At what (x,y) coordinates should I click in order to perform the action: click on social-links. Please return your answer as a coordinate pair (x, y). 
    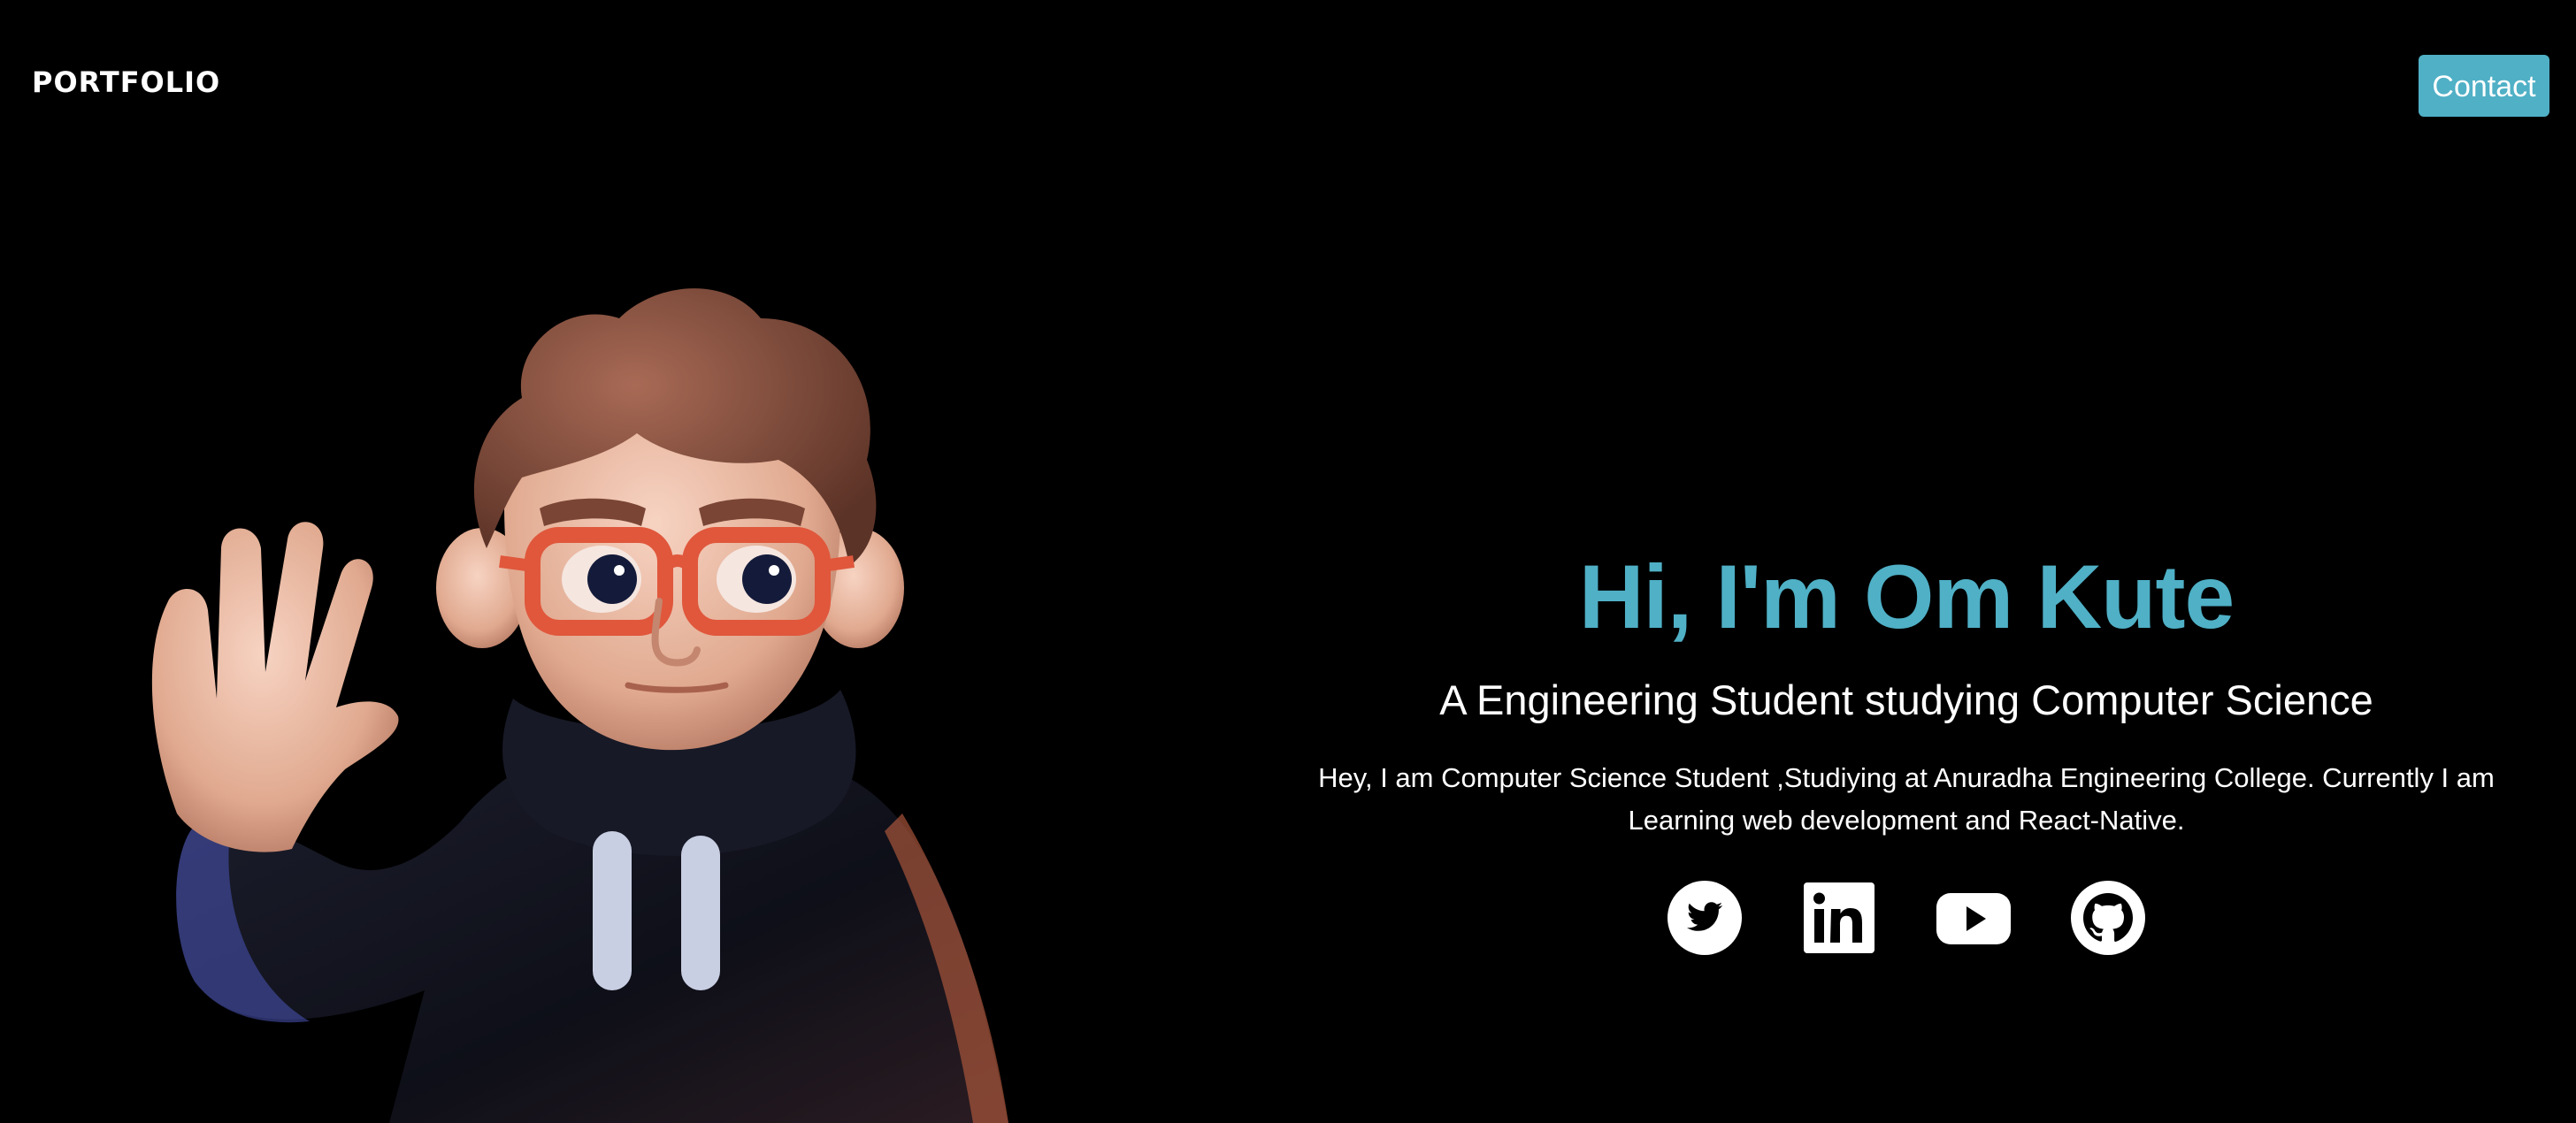
    Looking at the image, I should click on (1906, 918).